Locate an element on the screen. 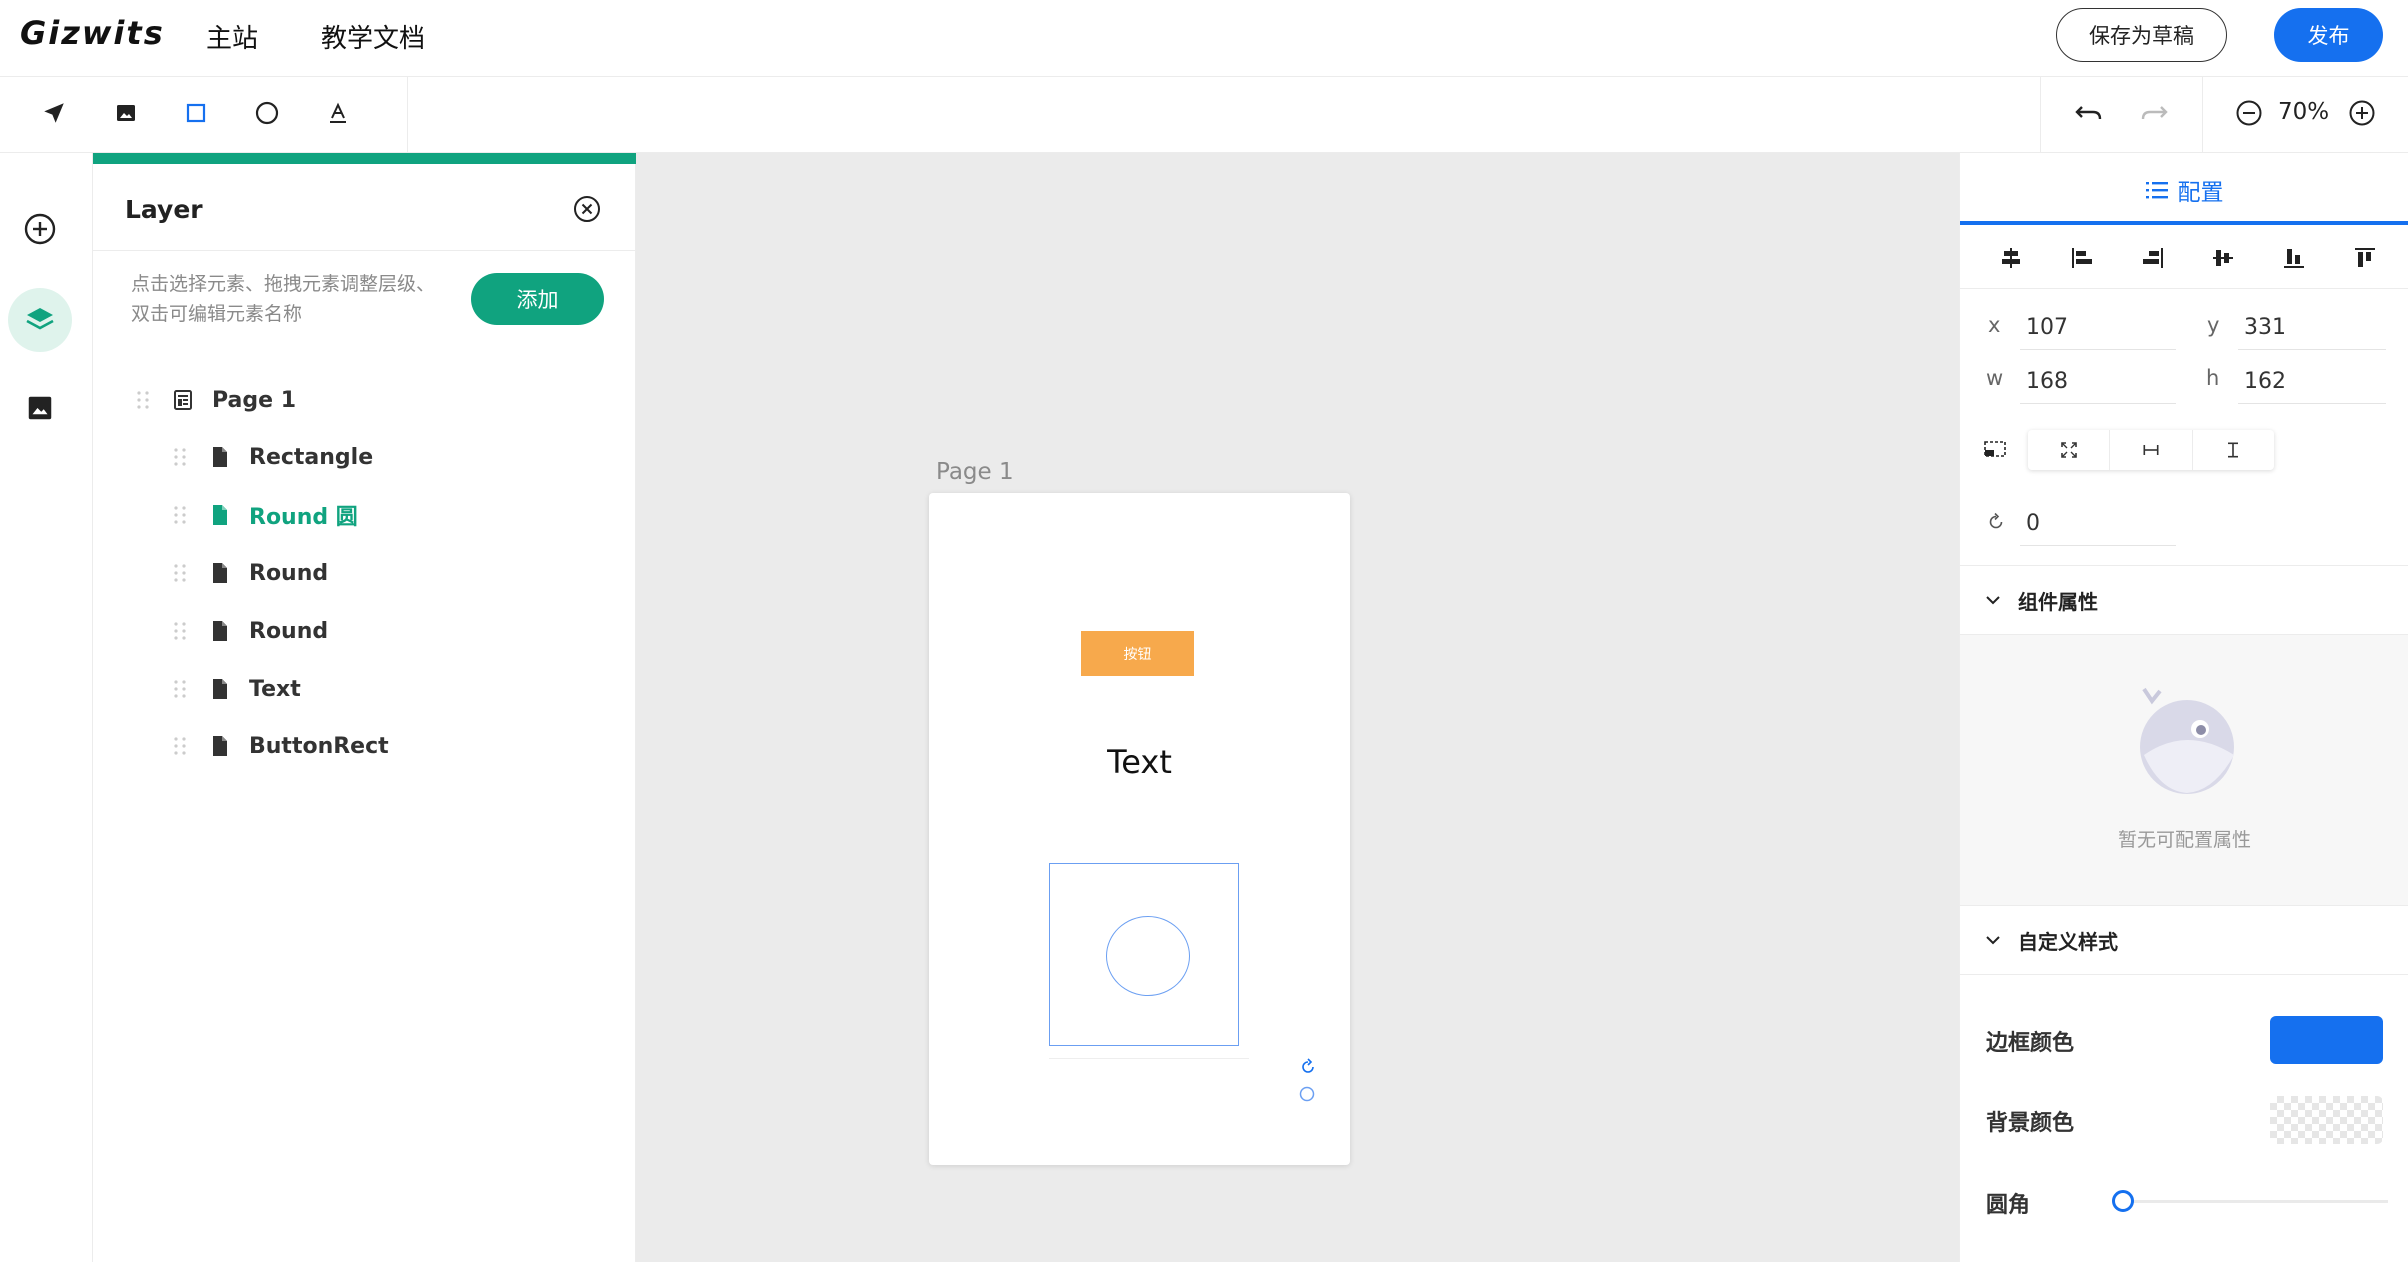 This screenshot has height=1262, width=2408. tab-config: 配置 is located at coordinates (2184, 190).